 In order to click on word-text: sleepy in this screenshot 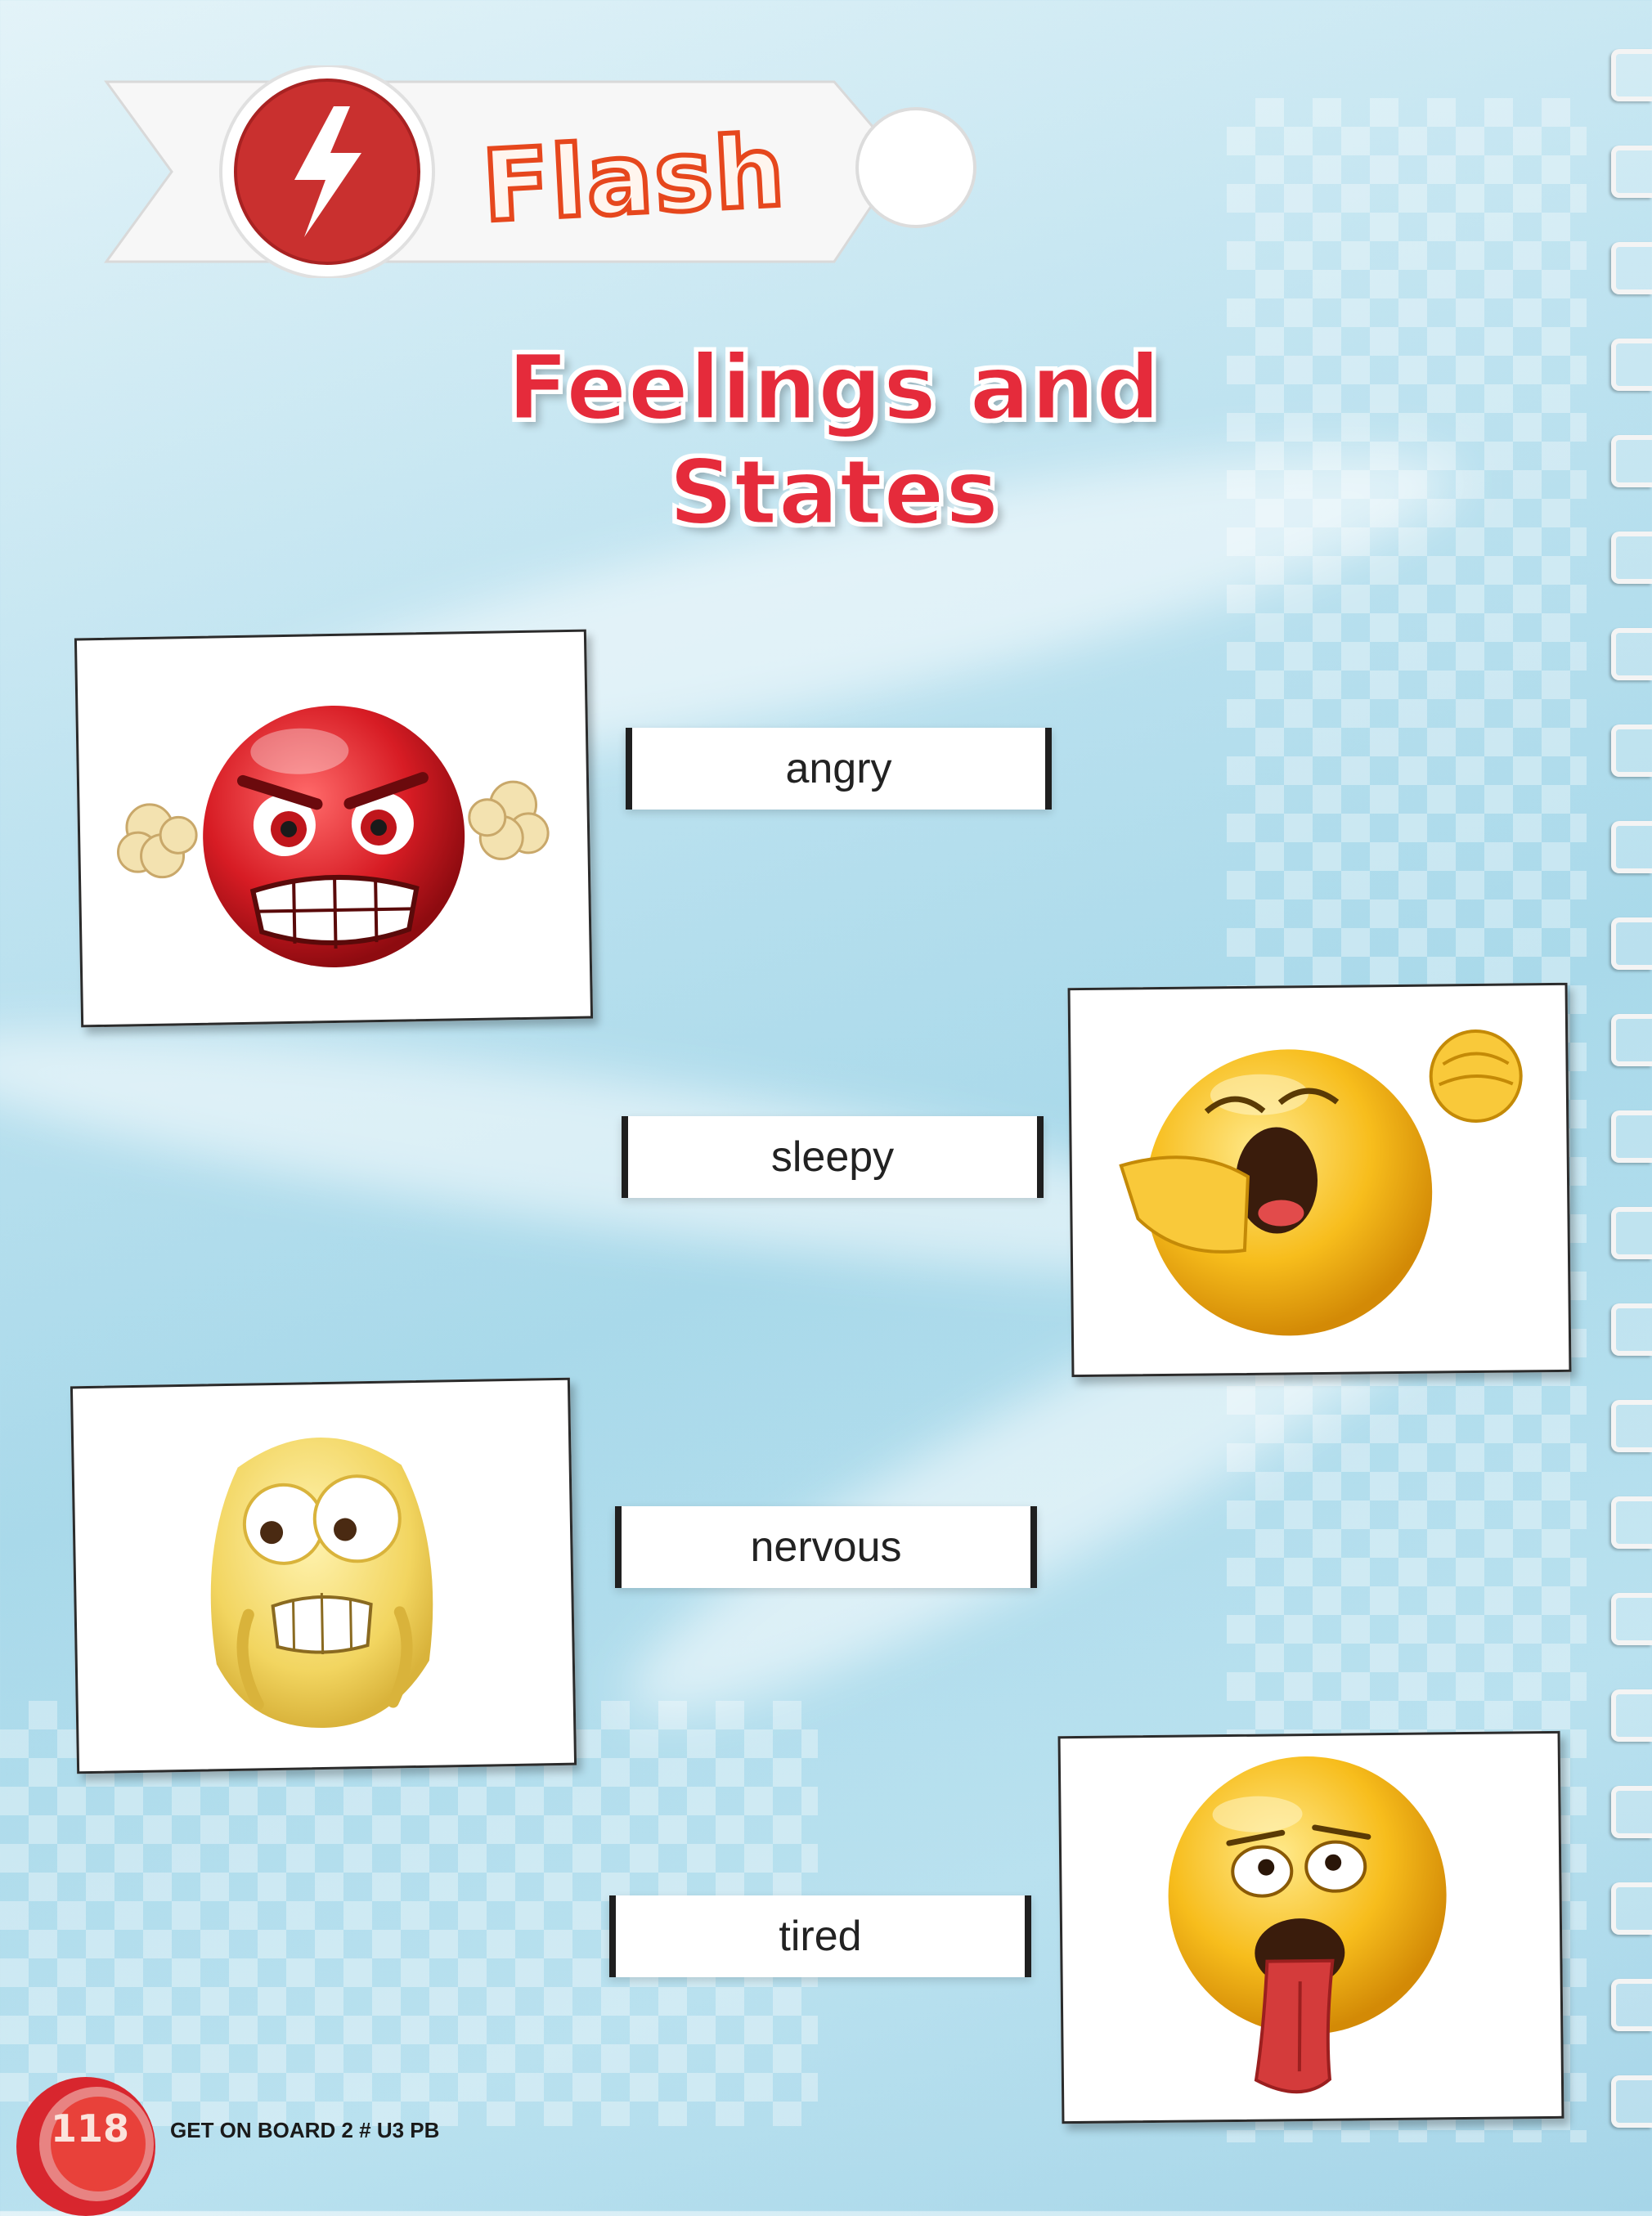, I will do `click(833, 1157)`.